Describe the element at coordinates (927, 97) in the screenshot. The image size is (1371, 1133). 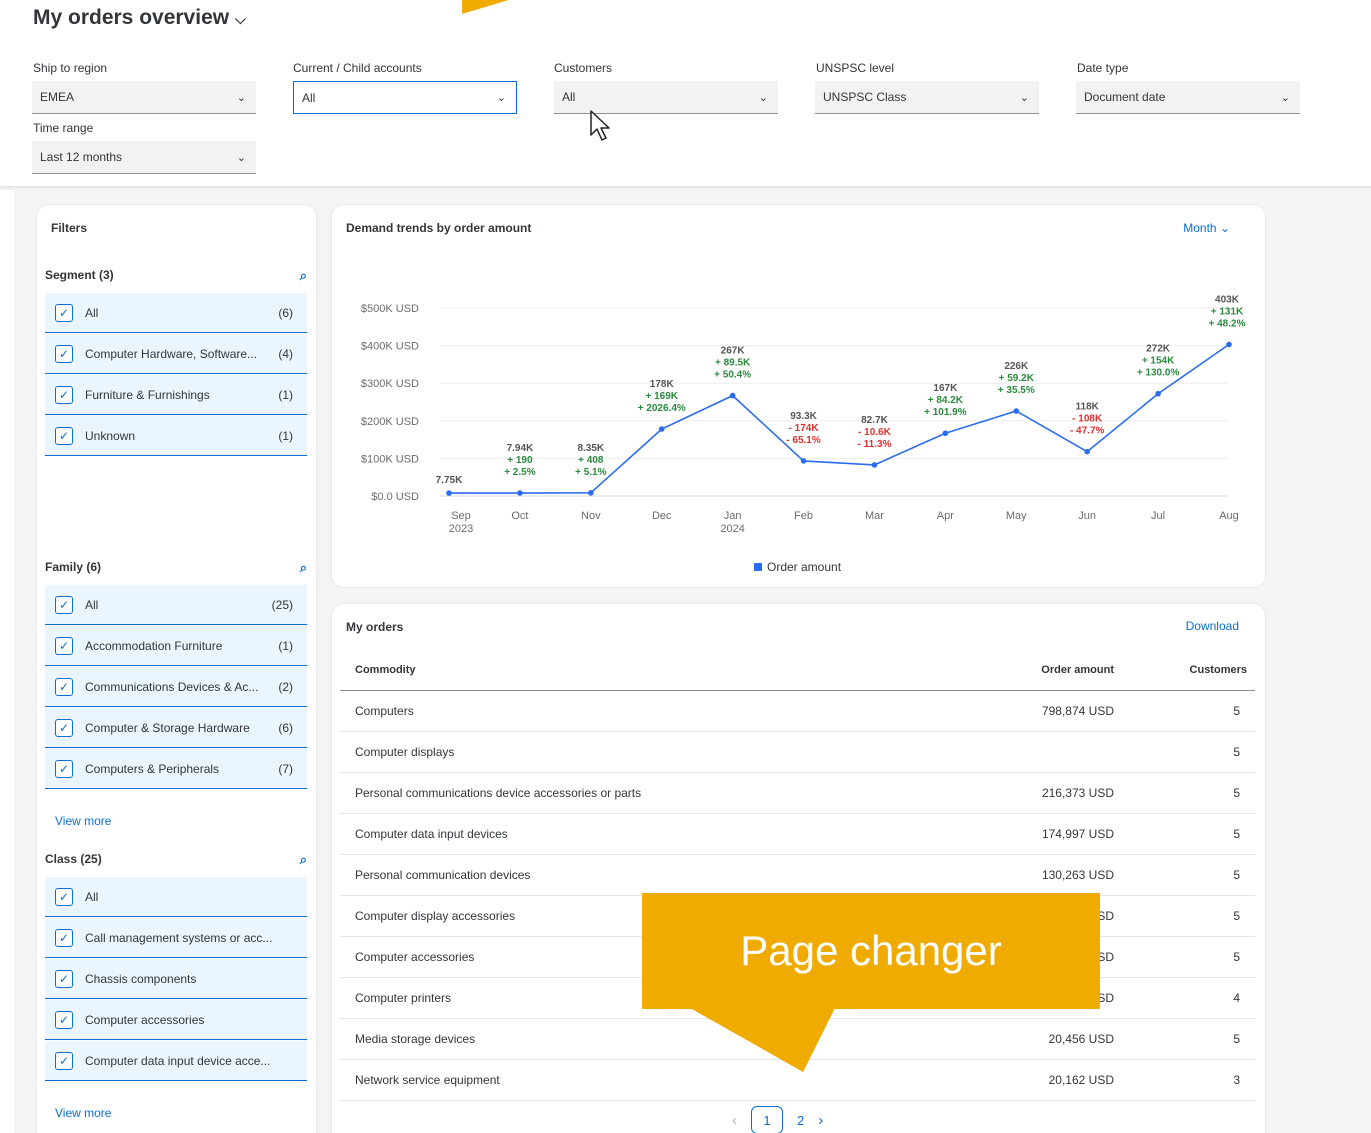
I see `unspsc-level-select: UNSPSC Class ⌄` at that location.